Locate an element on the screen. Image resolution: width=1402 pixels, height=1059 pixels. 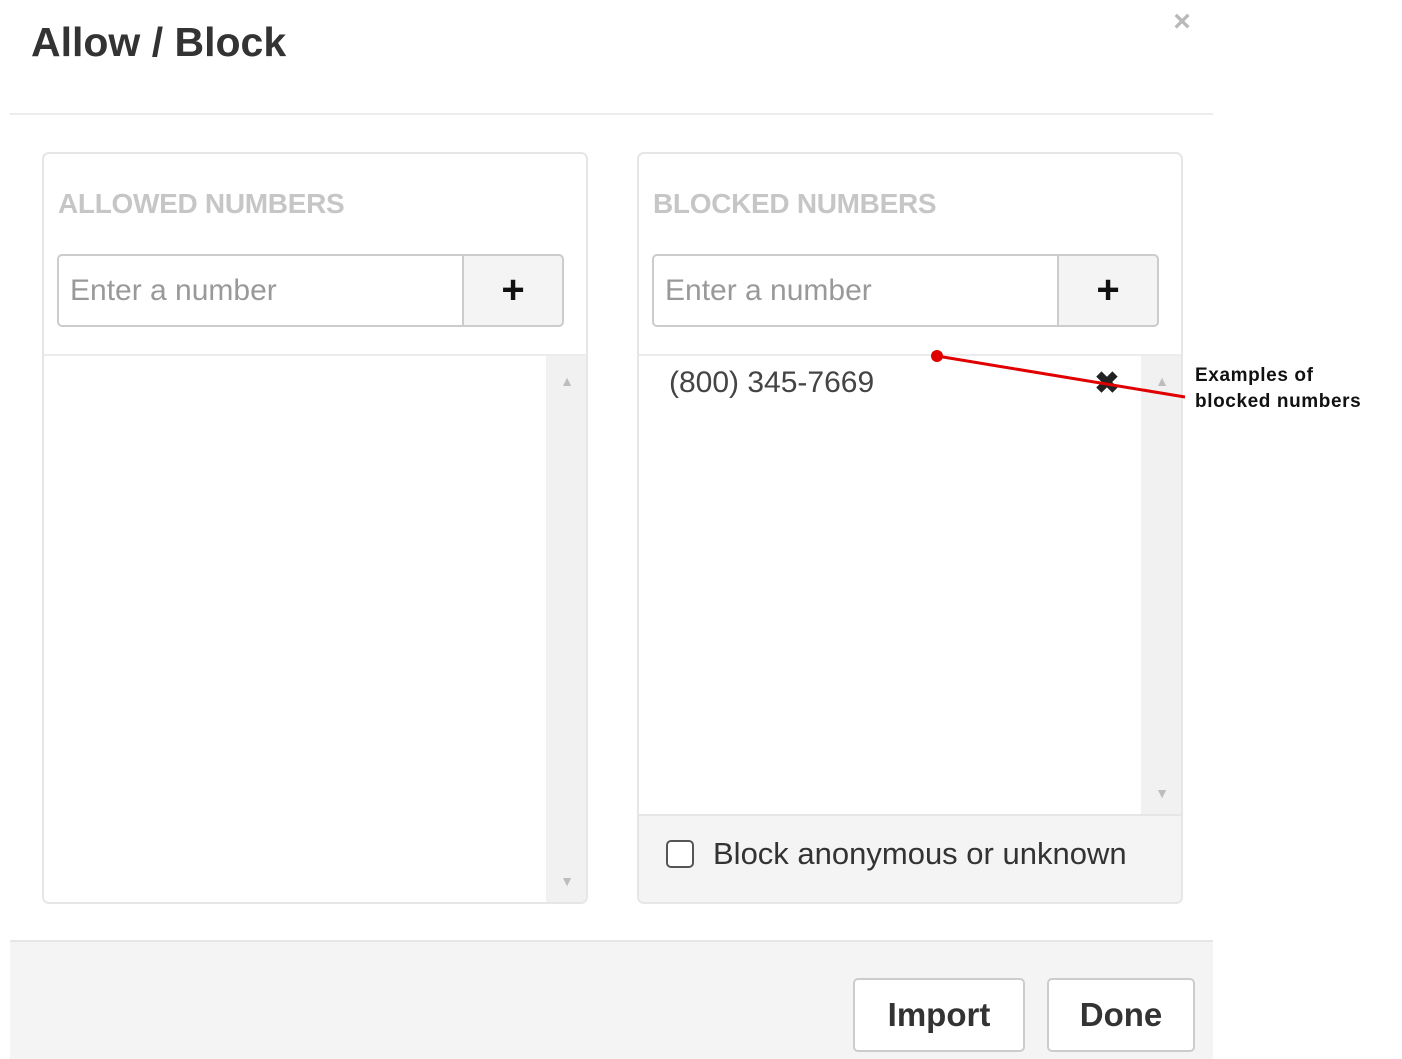
modal-footer: Import Done is located at coordinates (611, 1000).